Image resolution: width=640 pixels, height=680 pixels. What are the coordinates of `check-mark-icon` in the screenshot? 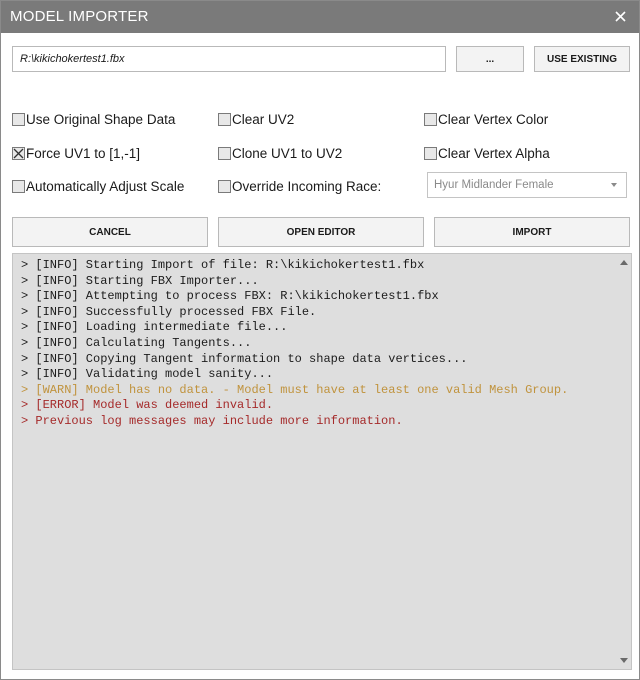 It's located at (18, 153).